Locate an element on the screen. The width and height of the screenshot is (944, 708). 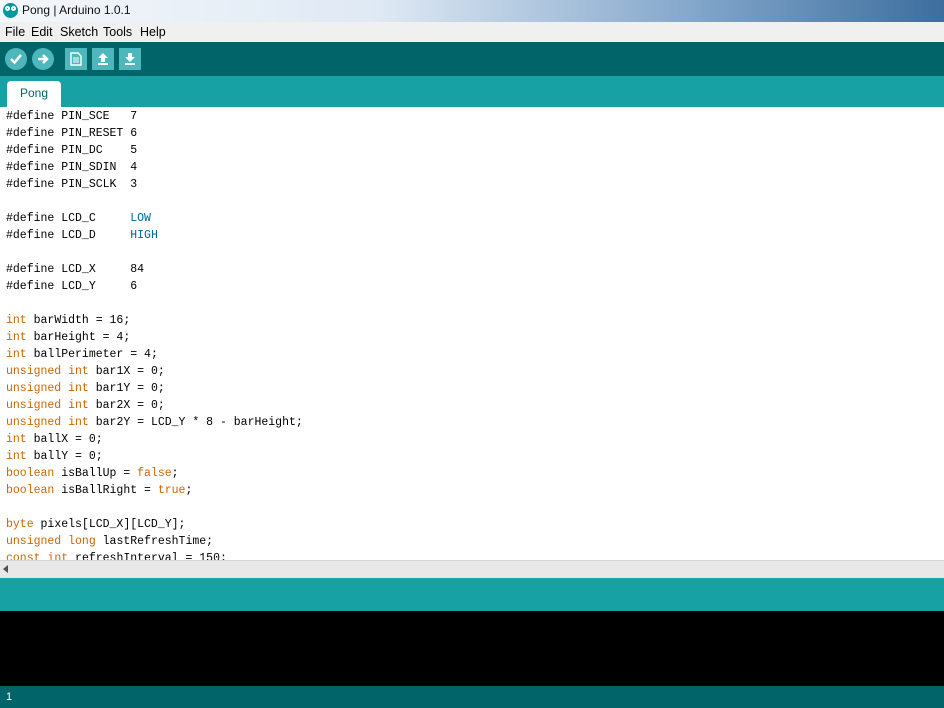
code-line: #define PIN_DC 5 is located at coordinates (154, 150).